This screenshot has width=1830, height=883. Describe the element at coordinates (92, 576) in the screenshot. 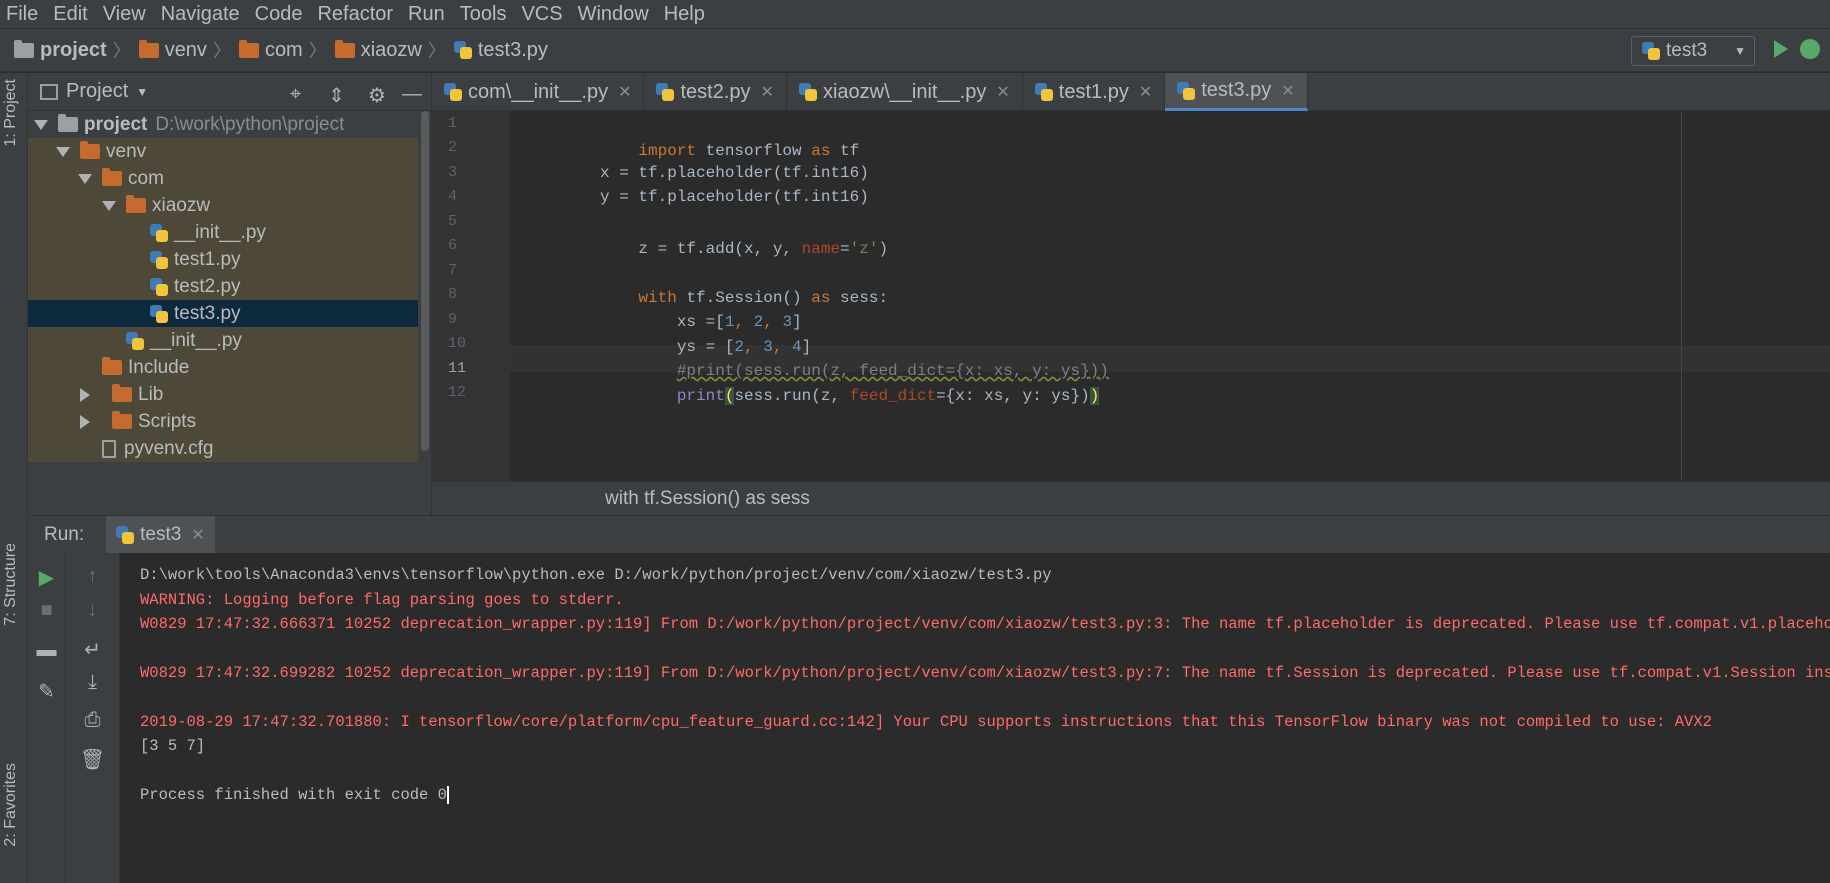

I see `arrow-up-icon: ↑` at that location.